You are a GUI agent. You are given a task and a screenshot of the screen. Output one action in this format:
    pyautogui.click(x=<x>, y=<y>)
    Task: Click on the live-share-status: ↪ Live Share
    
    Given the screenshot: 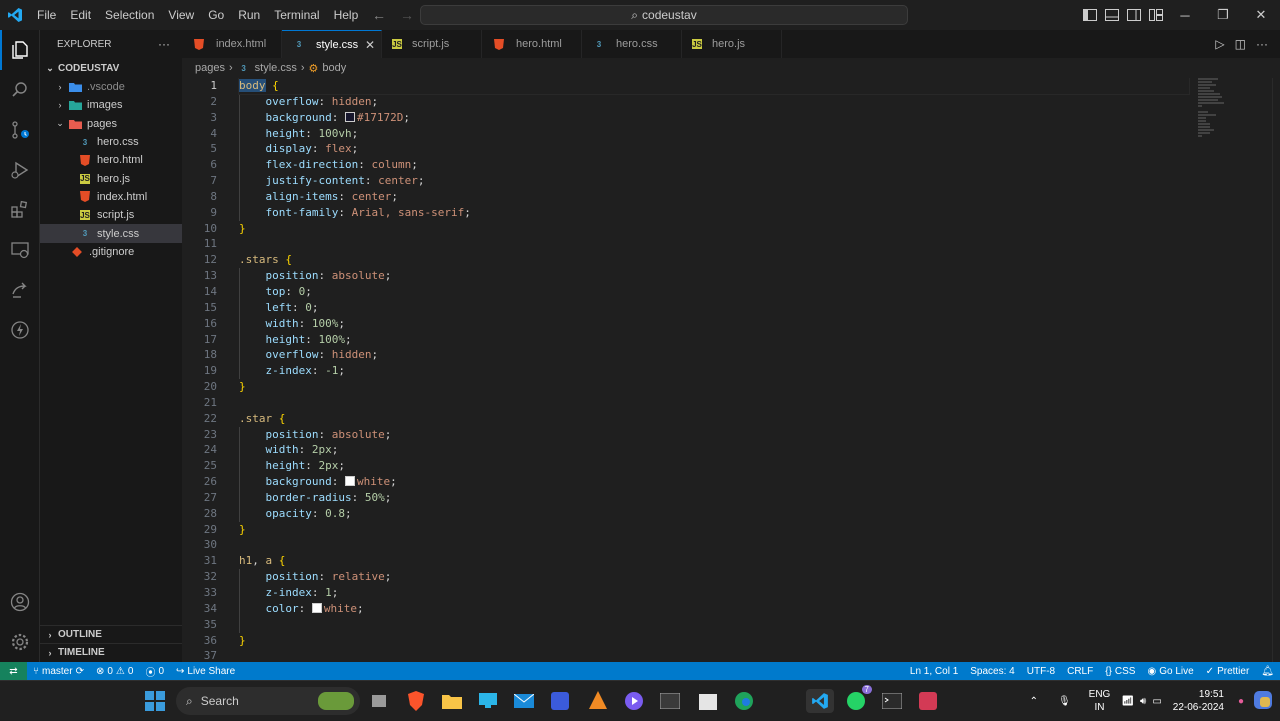 What is the action you would take?
    pyautogui.click(x=205, y=671)
    